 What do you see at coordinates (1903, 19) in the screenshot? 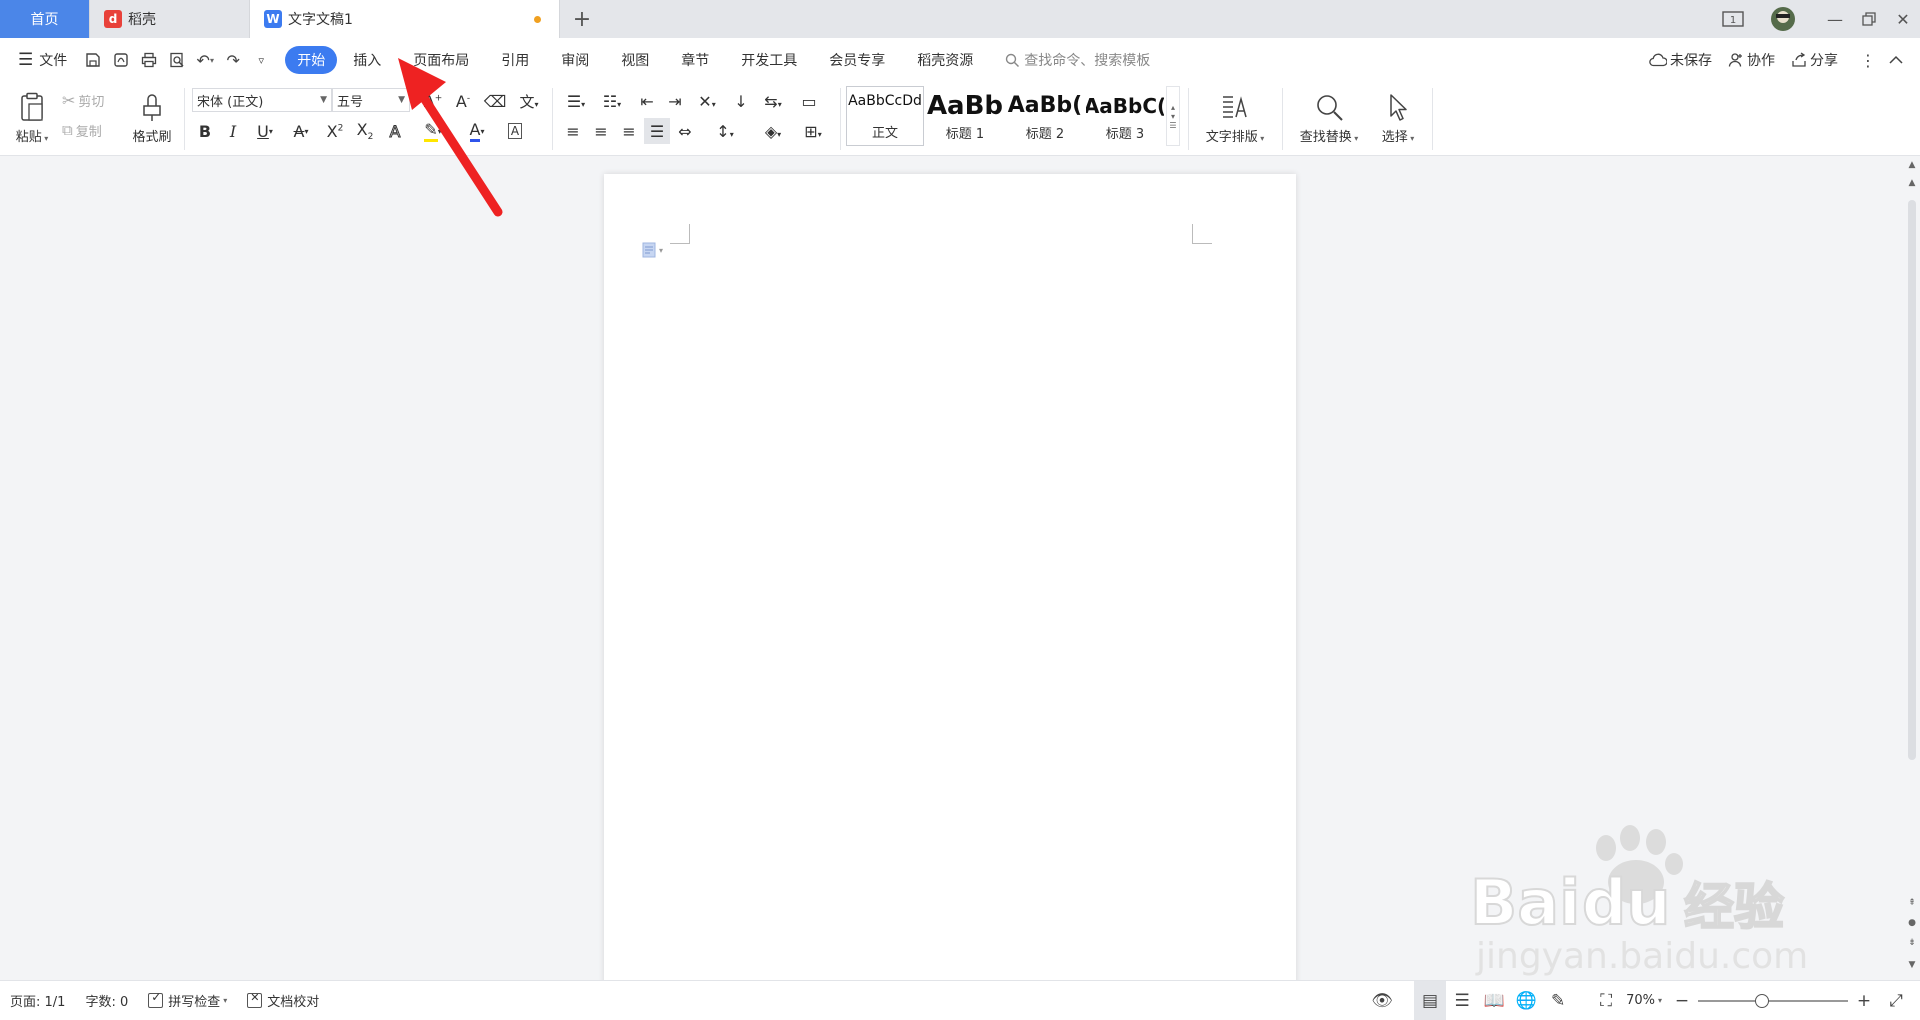
I see `close-window-button: ✕` at bounding box center [1903, 19].